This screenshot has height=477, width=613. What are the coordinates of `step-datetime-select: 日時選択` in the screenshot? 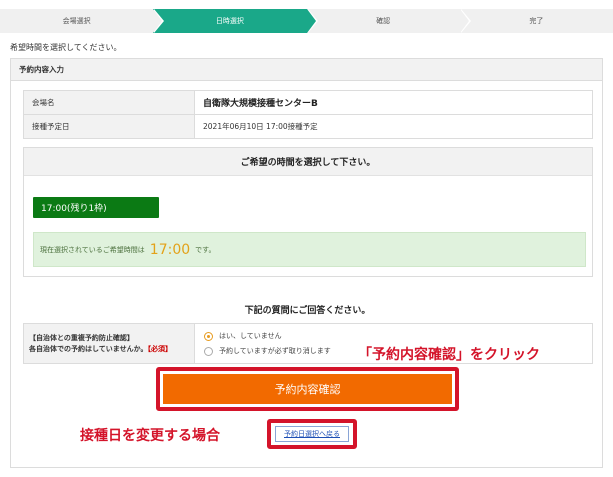 It's located at (235, 21).